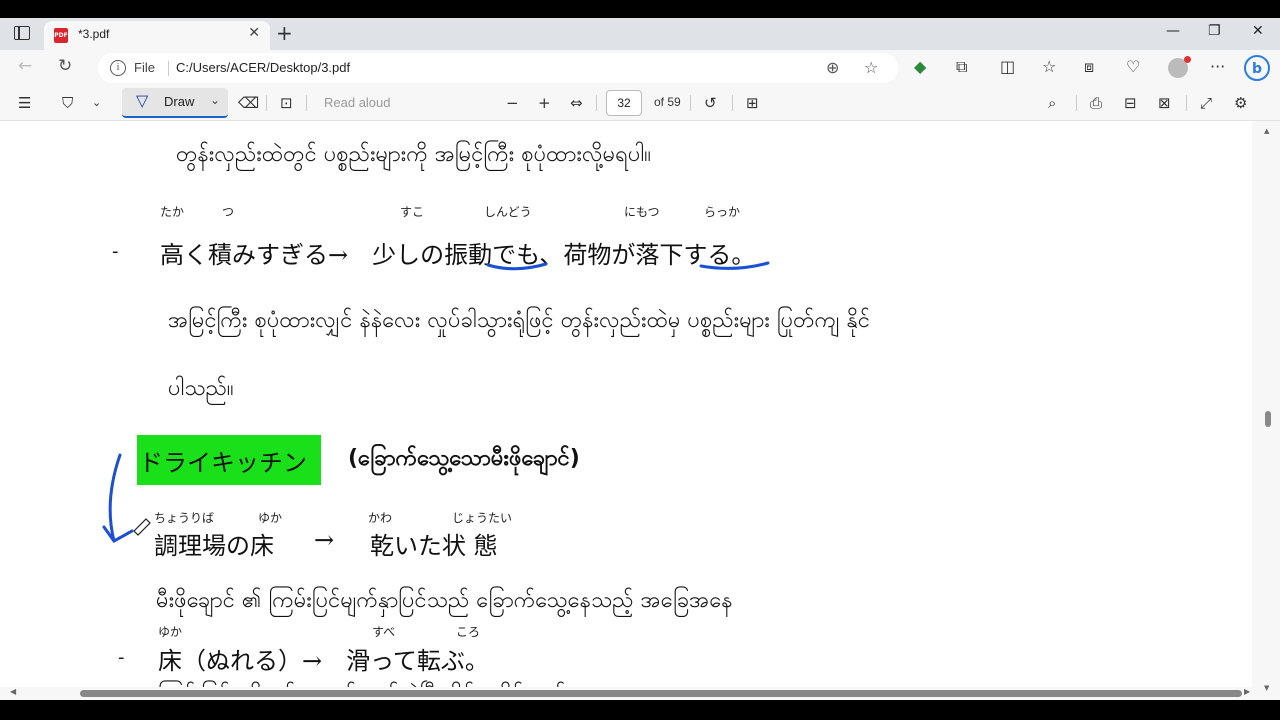 The height and width of the screenshot is (720, 1280). I want to click on settings-gear-icon: ⚙, so click(1240, 103).